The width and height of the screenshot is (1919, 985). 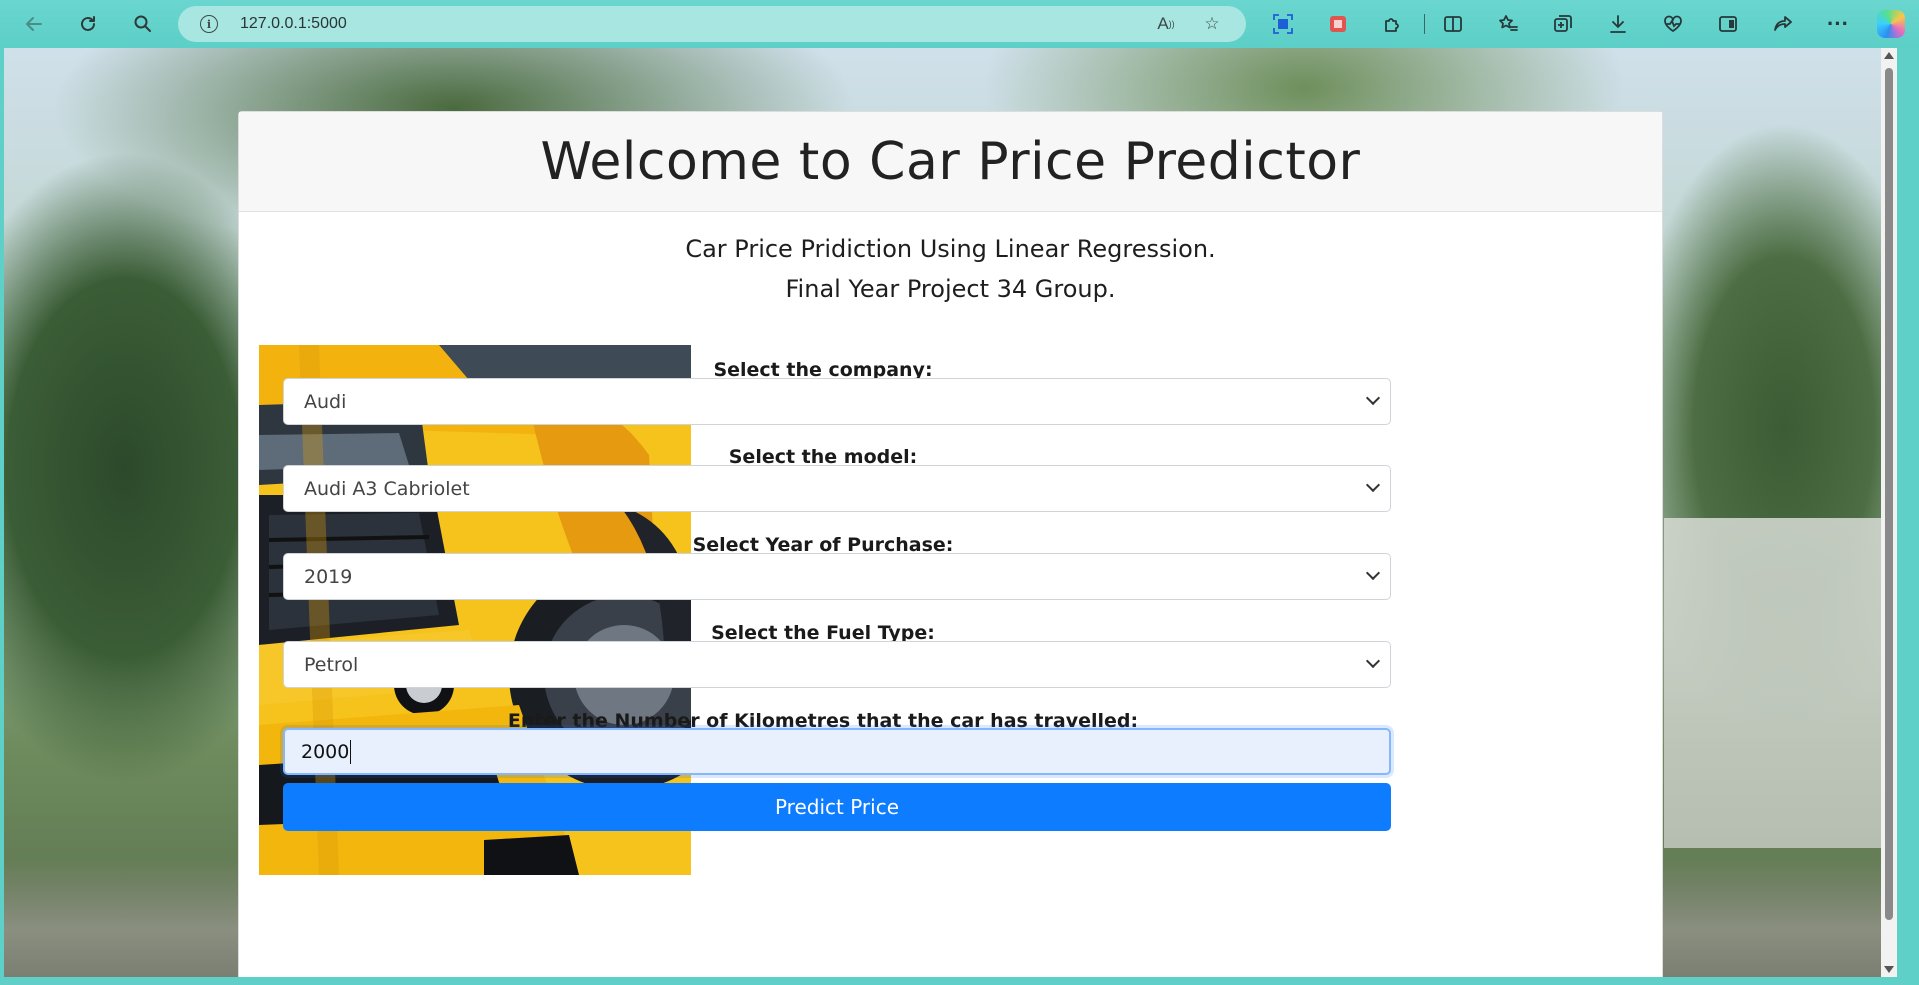 I want to click on fuel-selected-value: Petrol, so click(x=331, y=664).